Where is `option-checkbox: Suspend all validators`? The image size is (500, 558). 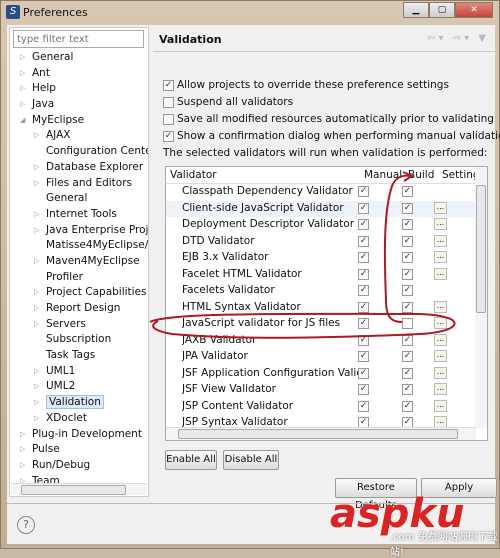
option-checkbox: Suspend all validators is located at coordinates (228, 102).